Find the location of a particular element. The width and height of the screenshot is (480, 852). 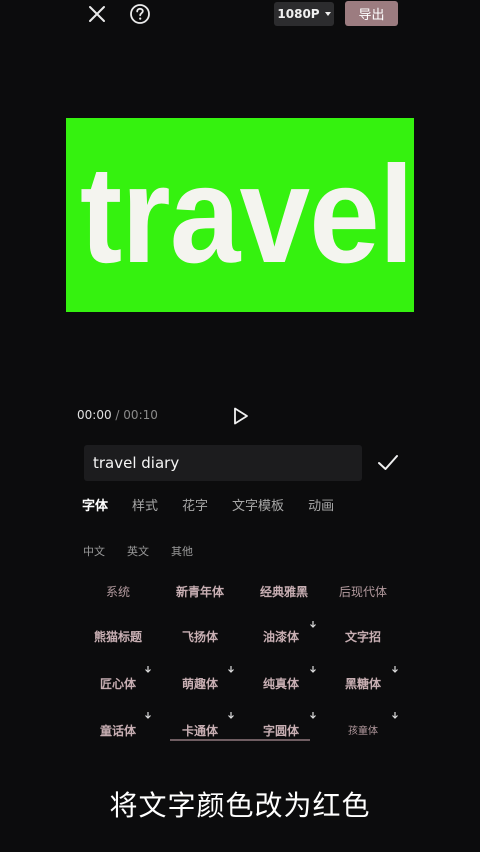

font-option: 纯真体 is located at coordinates (281, 683).